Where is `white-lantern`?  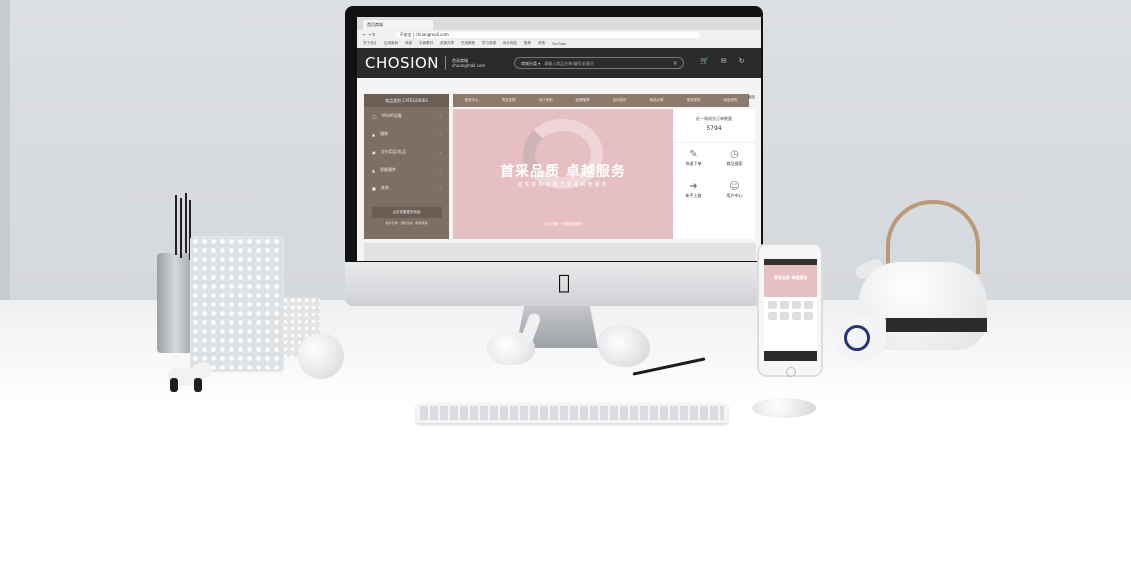
white-lantern is located at coordinates (237, 304).